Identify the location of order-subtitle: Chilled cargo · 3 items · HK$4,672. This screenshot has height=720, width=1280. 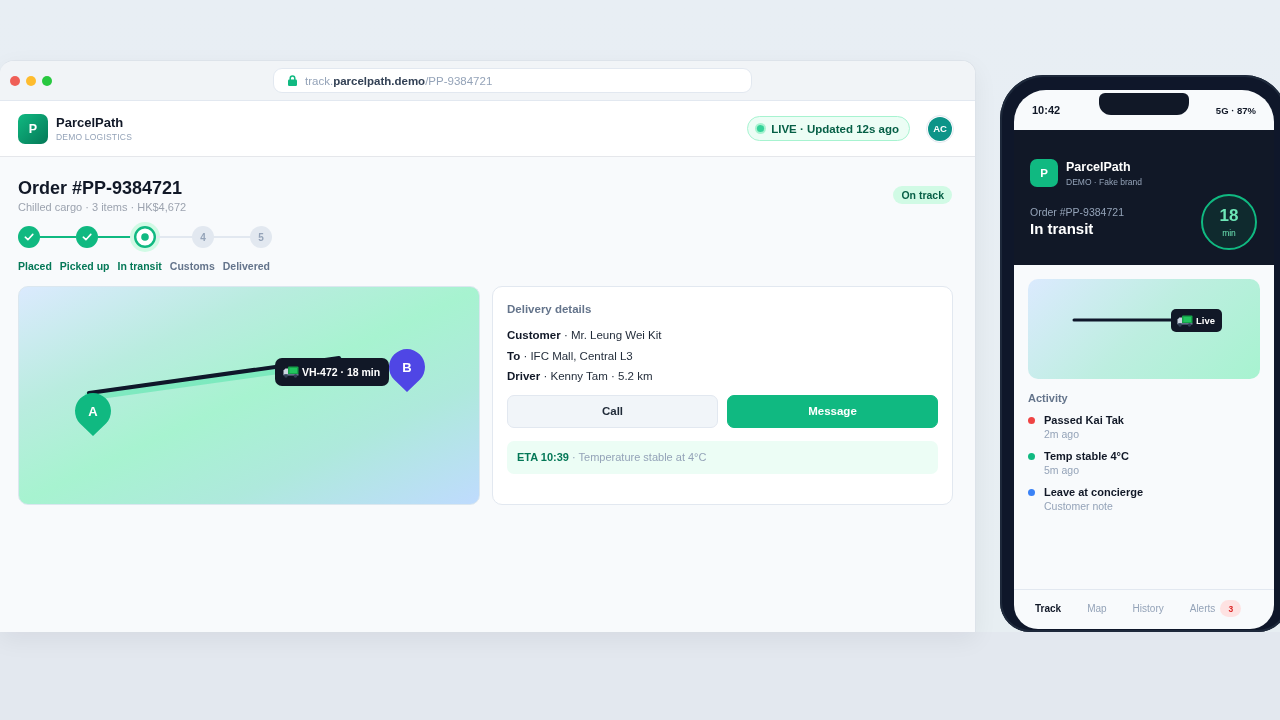
(102, 207).